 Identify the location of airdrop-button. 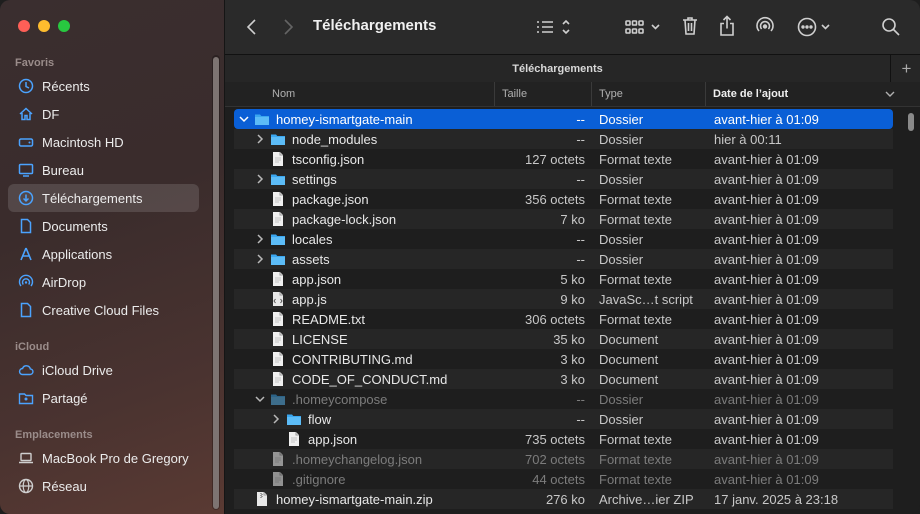
(765, 26).